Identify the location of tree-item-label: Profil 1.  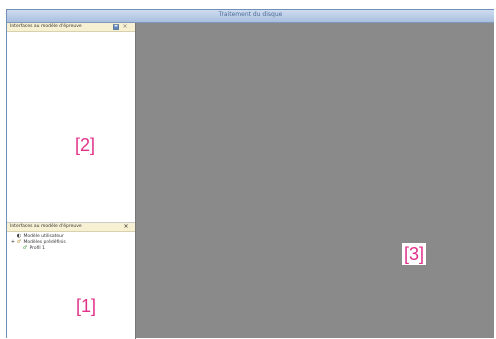
(37, 248).